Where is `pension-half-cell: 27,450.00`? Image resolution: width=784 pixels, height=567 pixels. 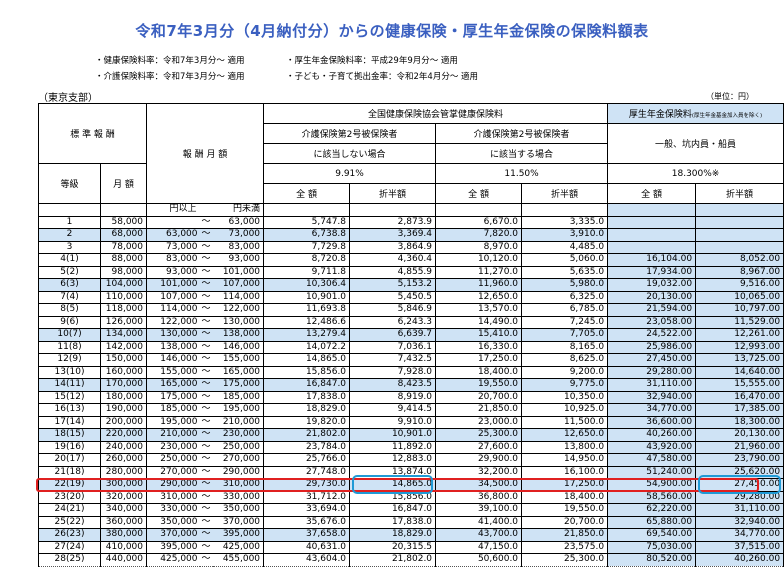
pension-half-cell: 27,450.00 is located at coordinates (739, 485).